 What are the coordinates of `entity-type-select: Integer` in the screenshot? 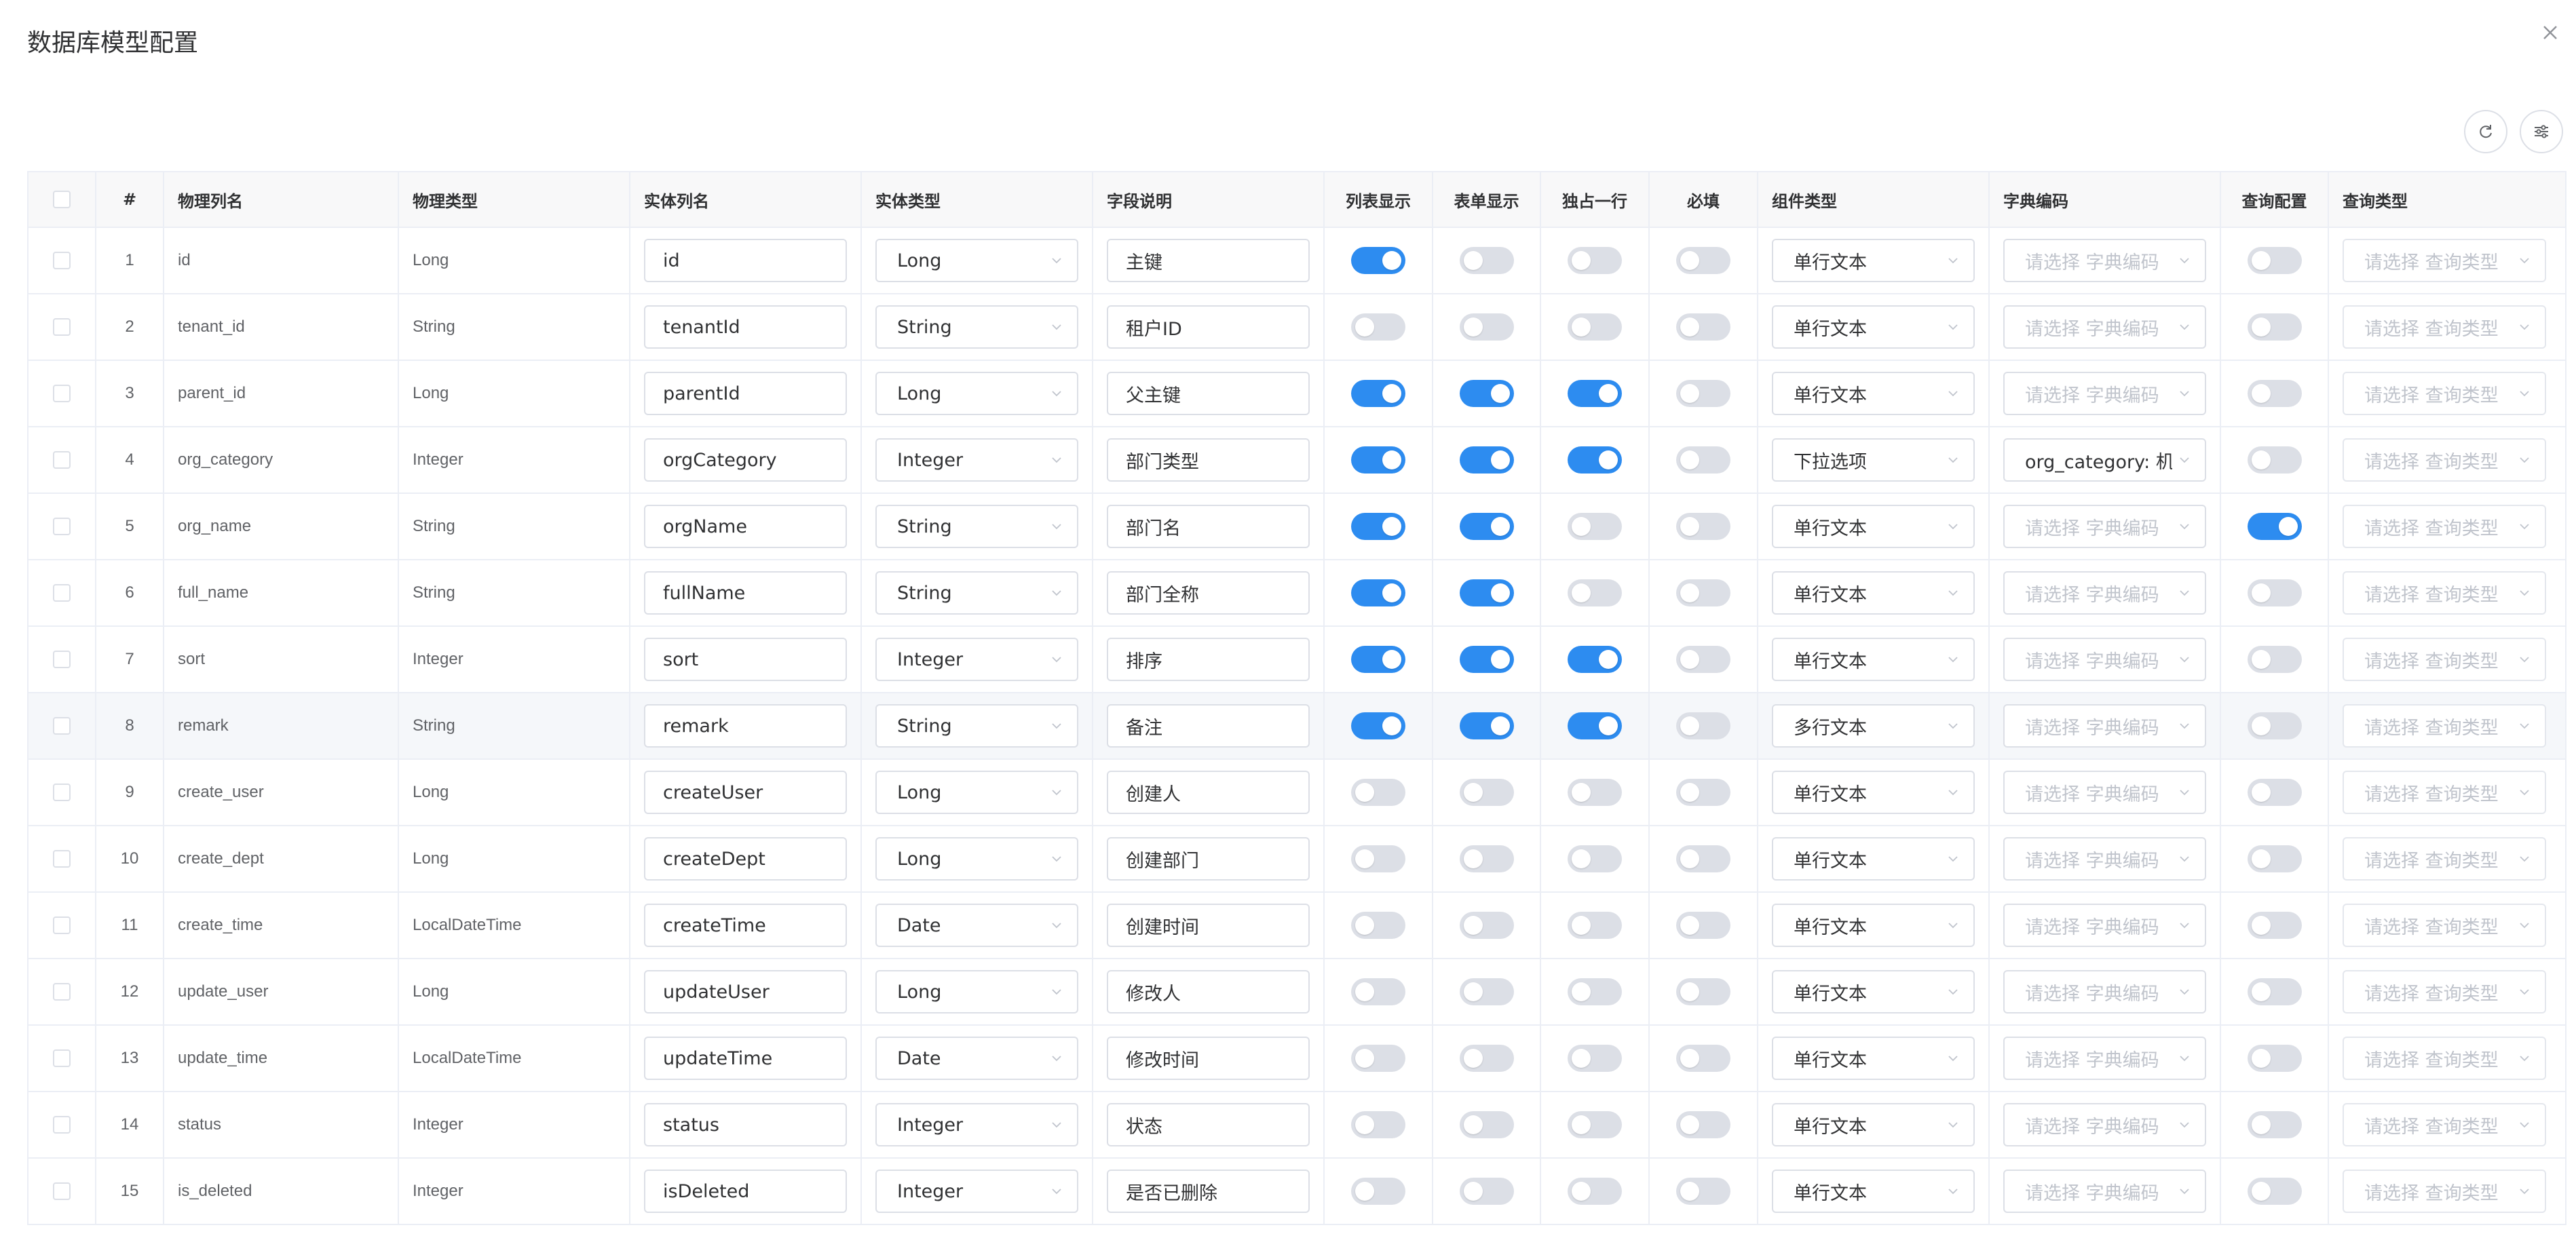 It's located at (976, 659).